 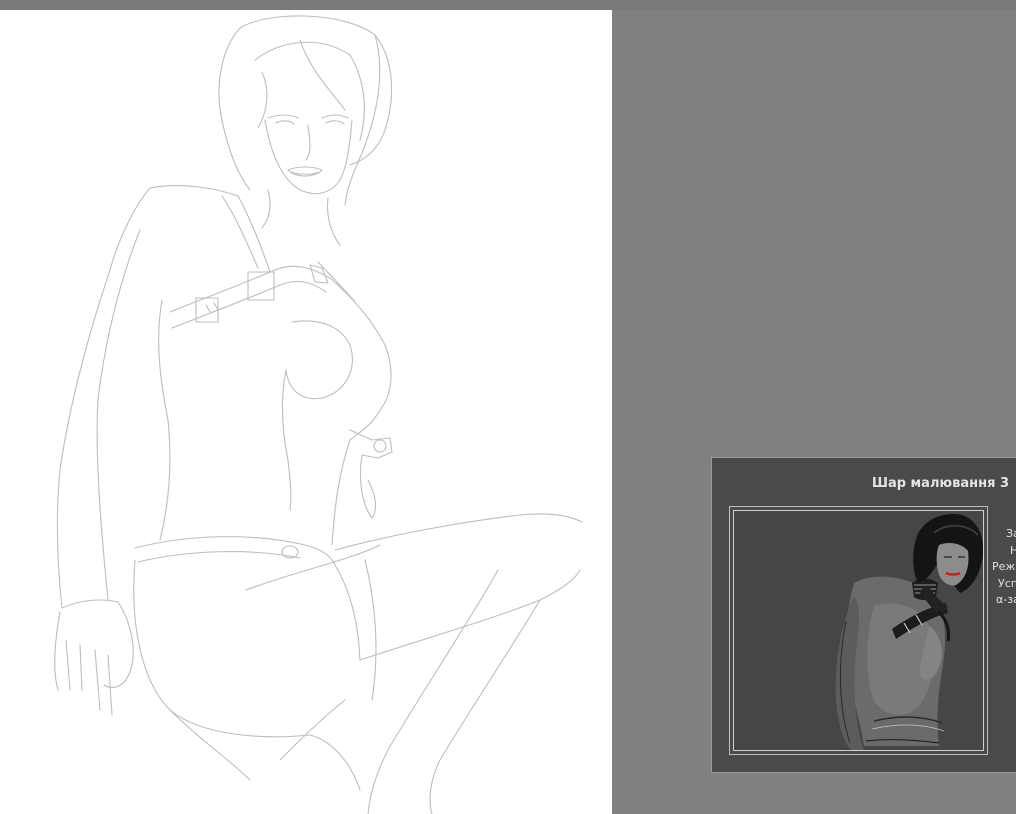 What do you see at coordinates (1006, 599) in the screenshot?
I see `property-alpha-lock: α-за` at bounding box center [1006, 599].